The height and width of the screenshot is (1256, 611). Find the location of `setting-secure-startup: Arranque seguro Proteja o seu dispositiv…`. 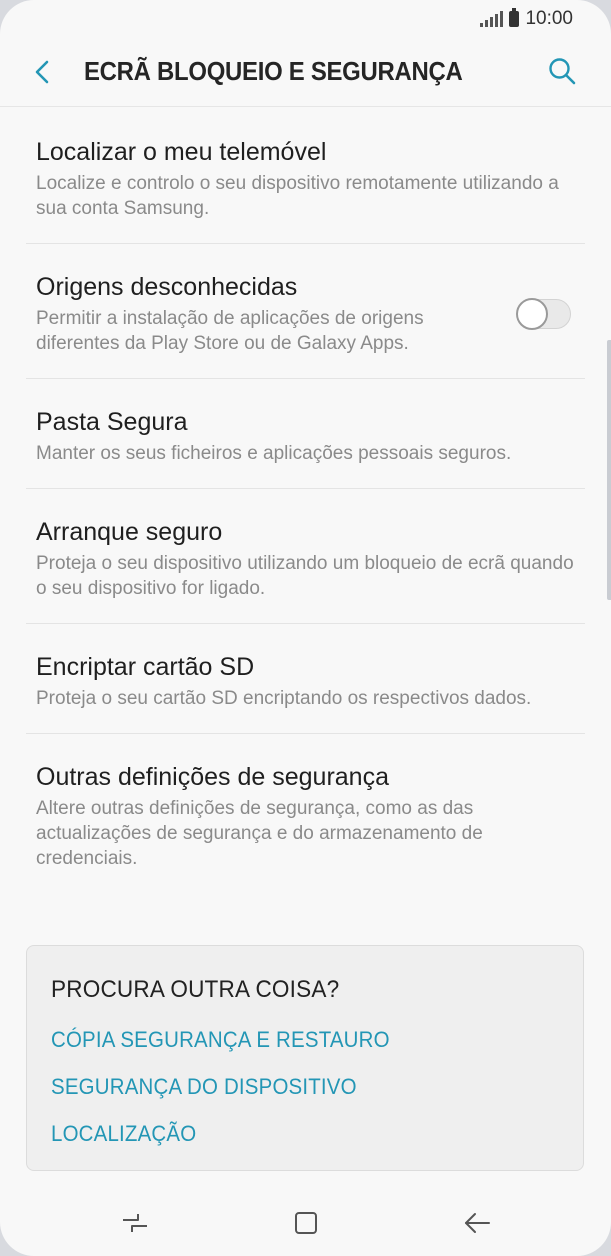

setting-secure-startup: Arranque seguro Proteja o seu dispositiv… is located at coordinates (305, 556).